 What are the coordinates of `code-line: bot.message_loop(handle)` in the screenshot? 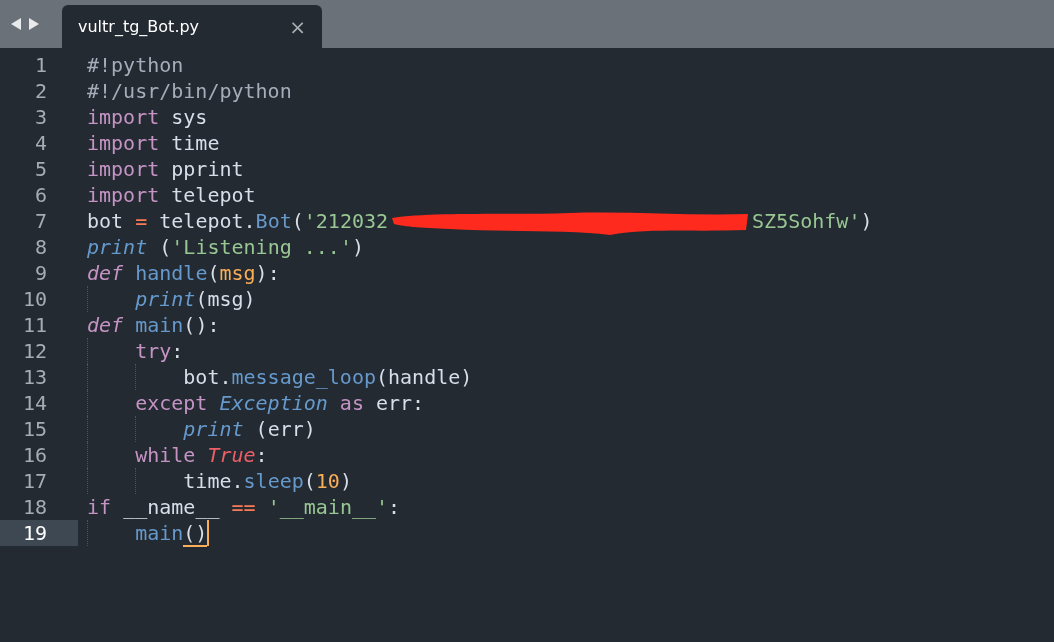 It's located at (275, 377).